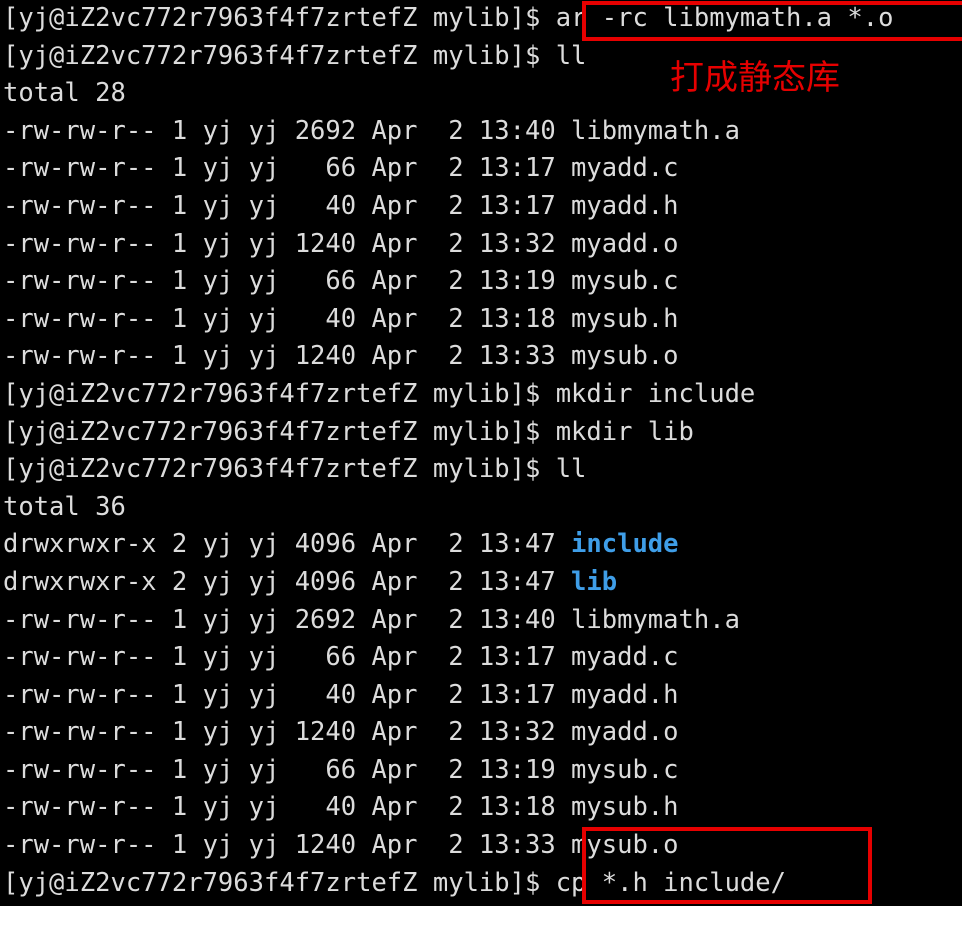 The image size is (962, 928). Describe the element at coordinates (594, 581) in the screenshot. I see `directory-name: lib` at that location.